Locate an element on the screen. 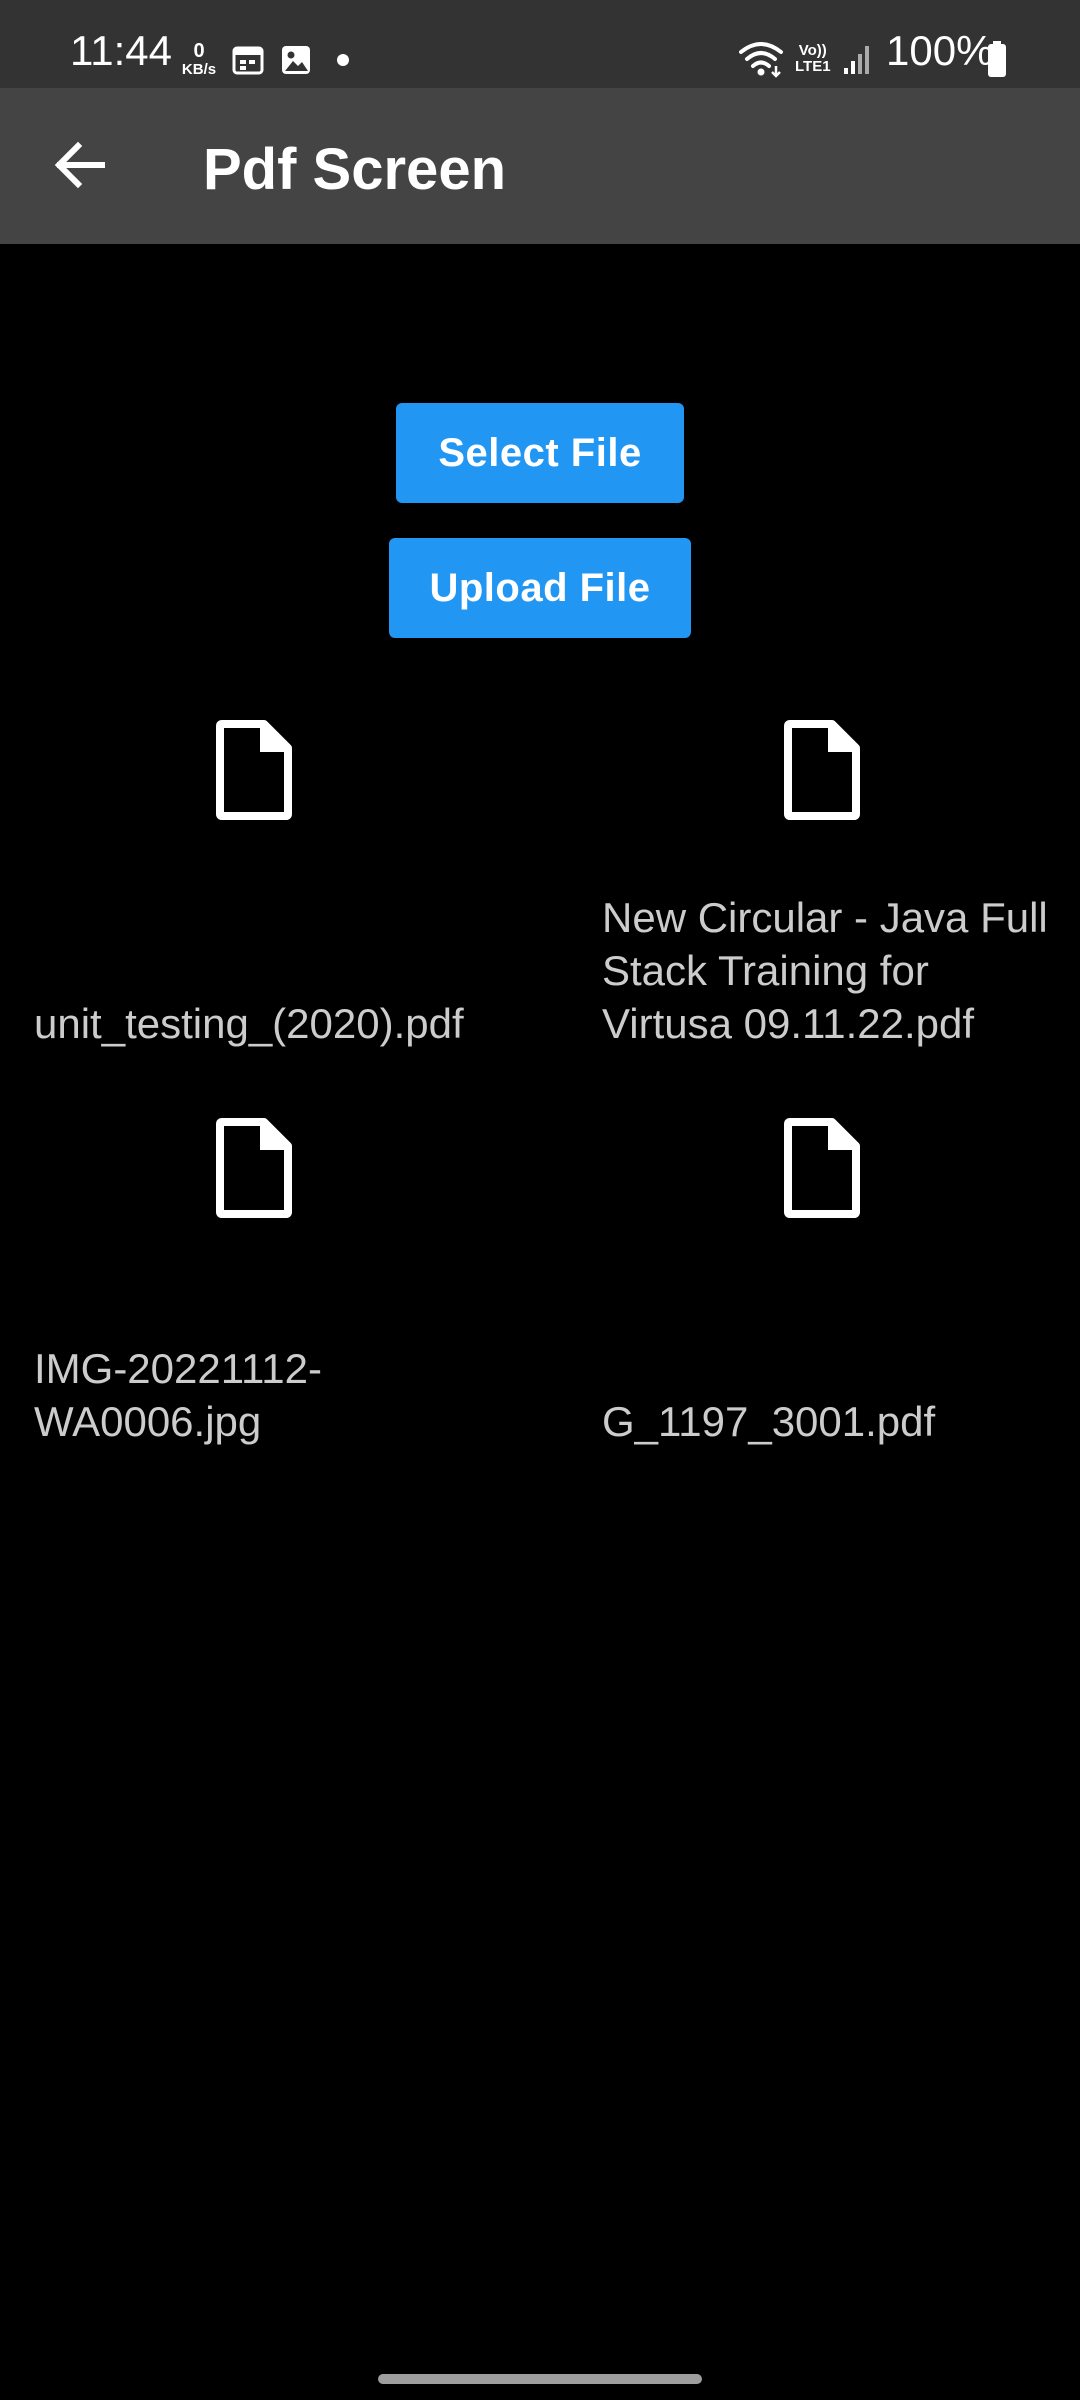  wifi-icon is located at coordinates (761, 60).